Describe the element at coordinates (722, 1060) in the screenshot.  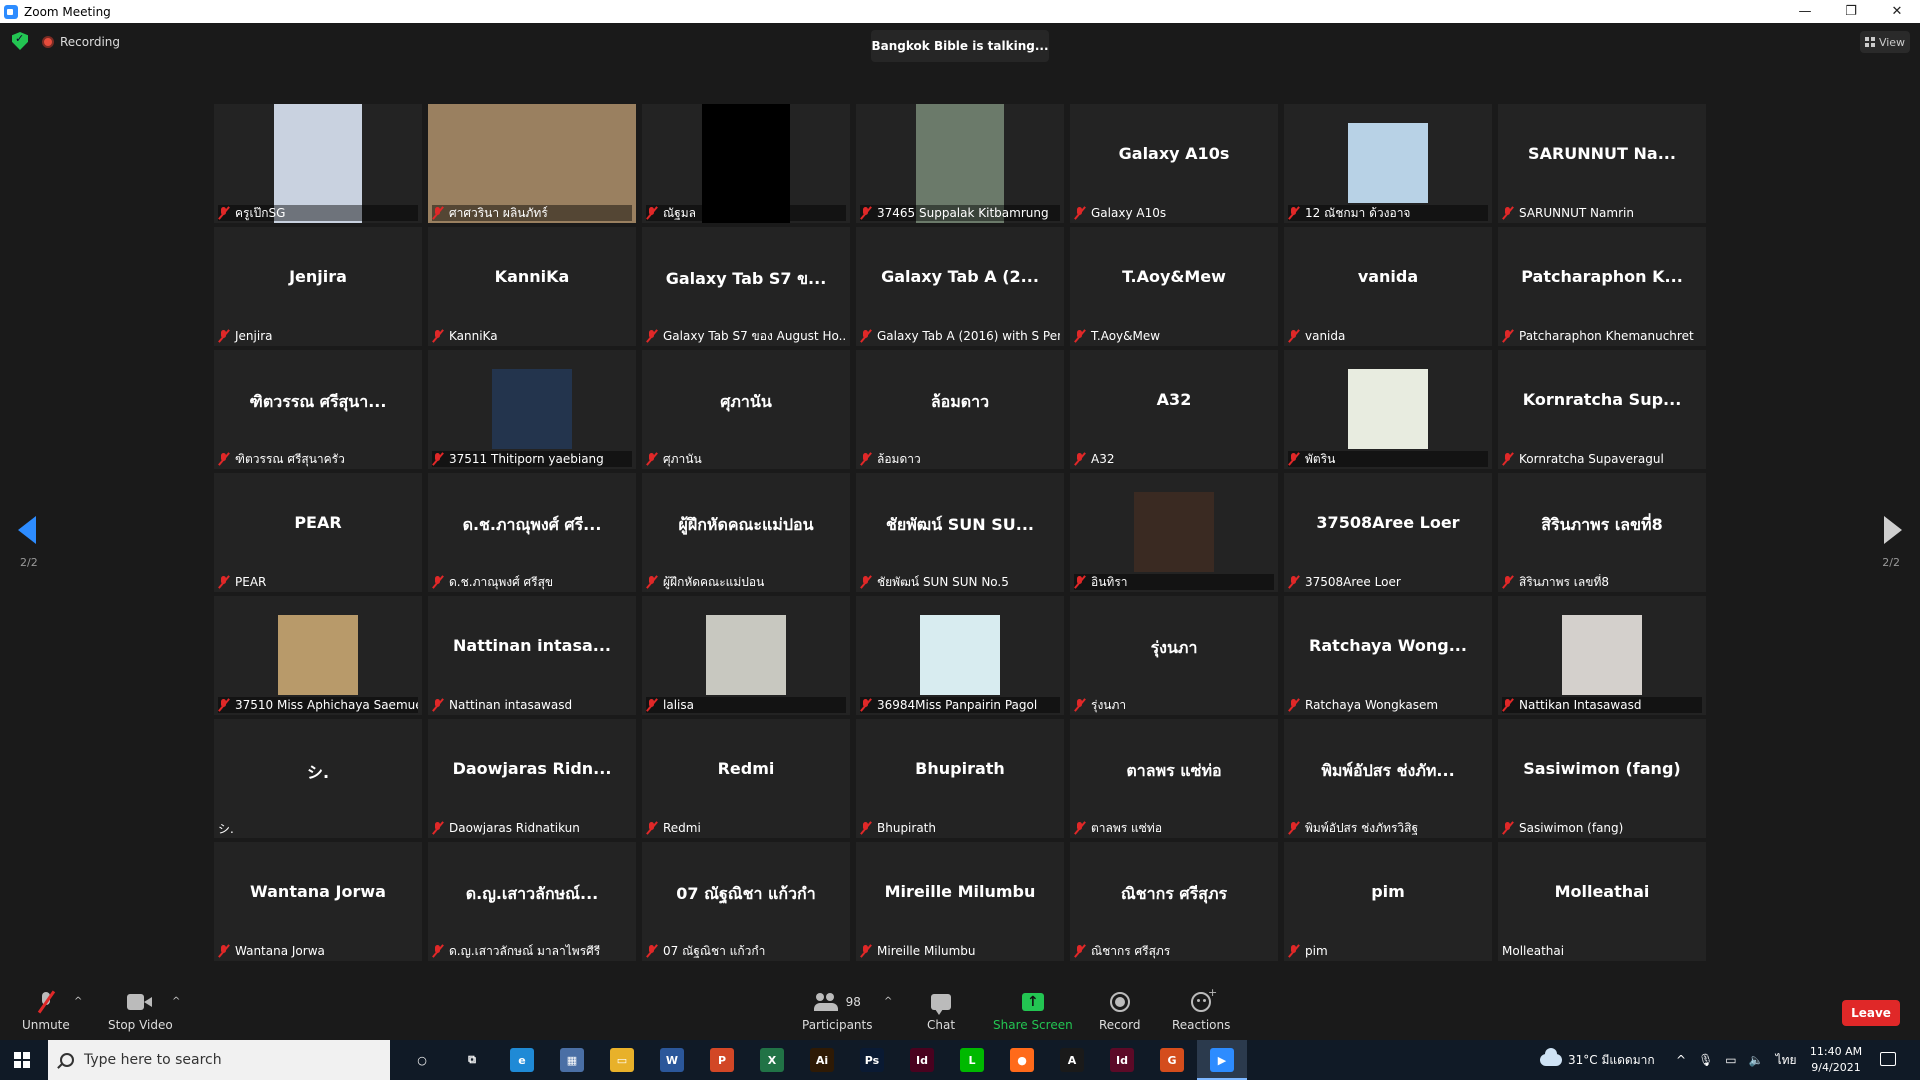
I see `powerpoint-icon: P` at that location.